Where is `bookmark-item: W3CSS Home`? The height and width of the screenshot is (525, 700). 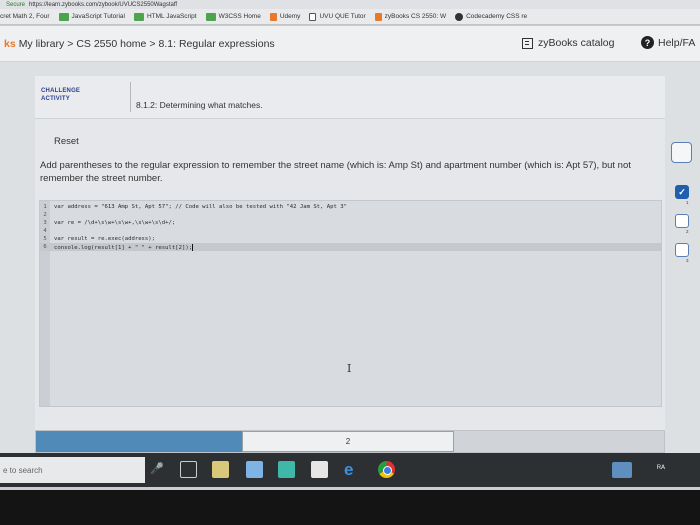
bookmark-item: W3CSS Home is located at coordinates (233, 16).